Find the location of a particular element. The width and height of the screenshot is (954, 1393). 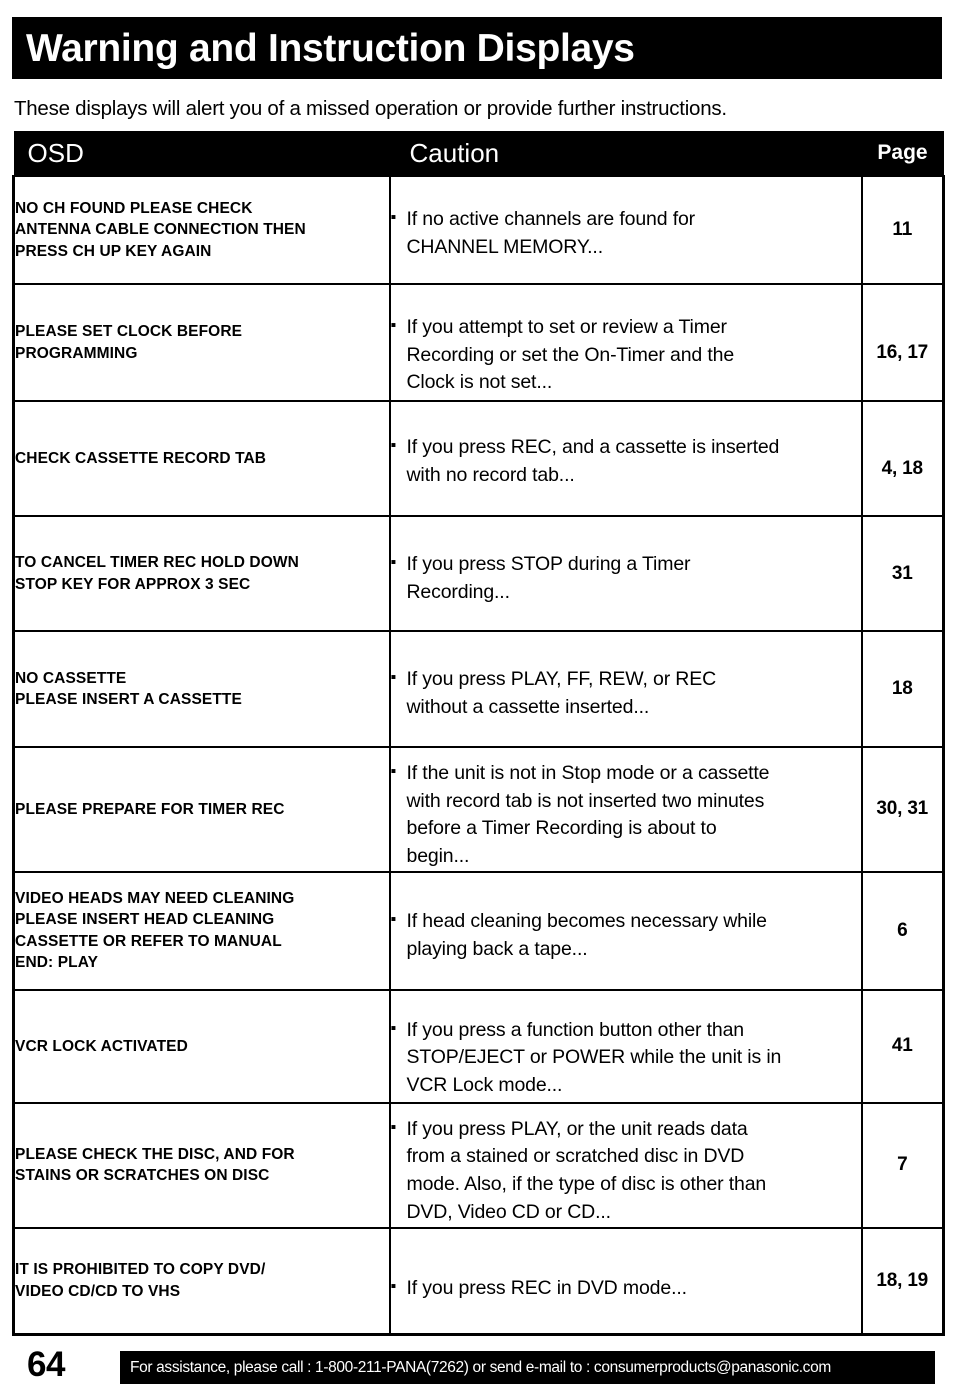

cell-page: 18 is located at coordinates (902, 689).